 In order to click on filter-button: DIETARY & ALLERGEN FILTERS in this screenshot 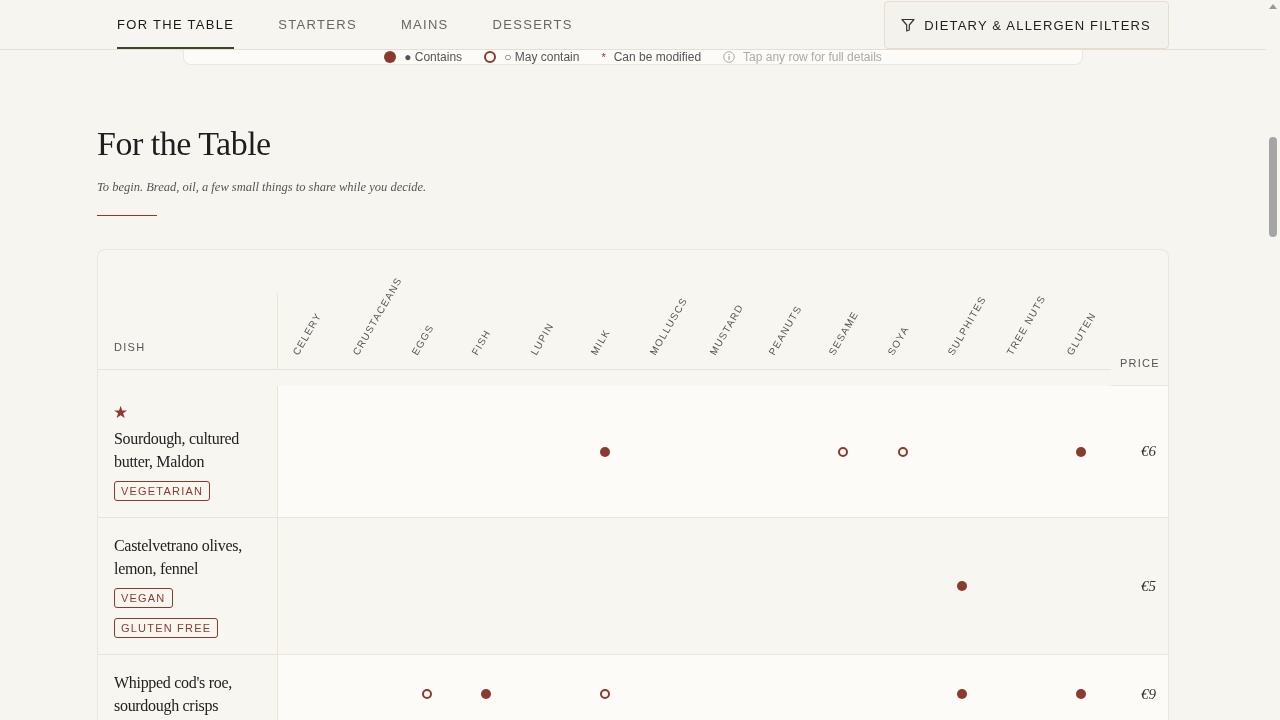, I will do `click(1026, 25)`.